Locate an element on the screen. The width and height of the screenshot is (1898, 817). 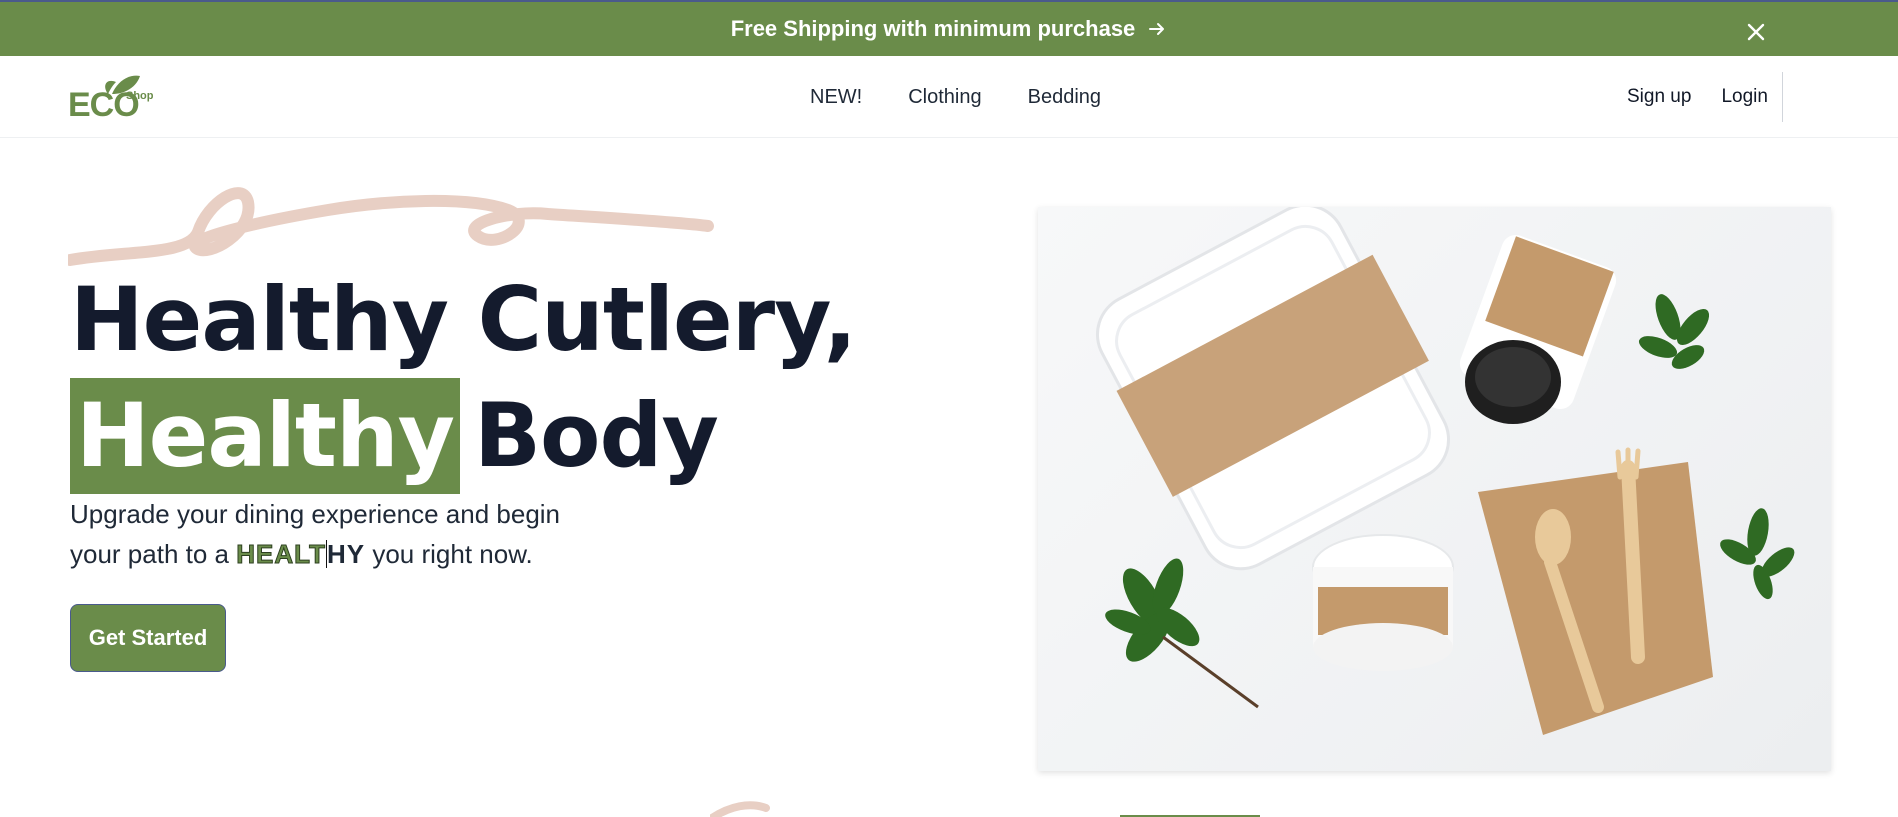
subtitle-emphasis-dark: HY is located at coordinates (346, 554).